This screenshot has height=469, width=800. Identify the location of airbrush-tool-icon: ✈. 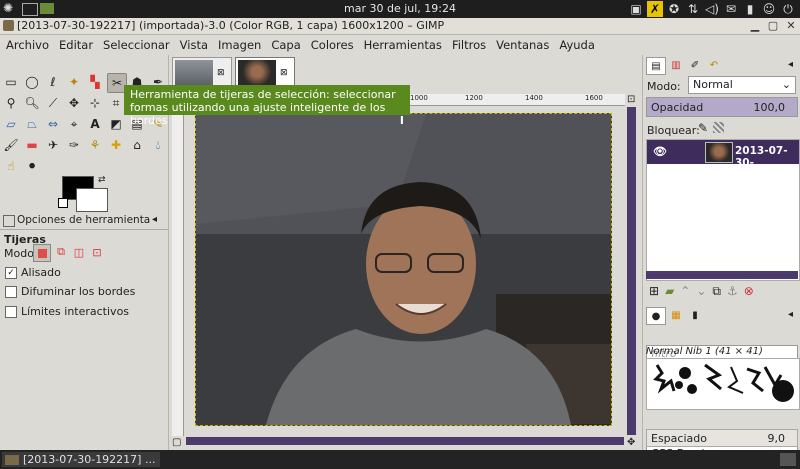
(53, 145).